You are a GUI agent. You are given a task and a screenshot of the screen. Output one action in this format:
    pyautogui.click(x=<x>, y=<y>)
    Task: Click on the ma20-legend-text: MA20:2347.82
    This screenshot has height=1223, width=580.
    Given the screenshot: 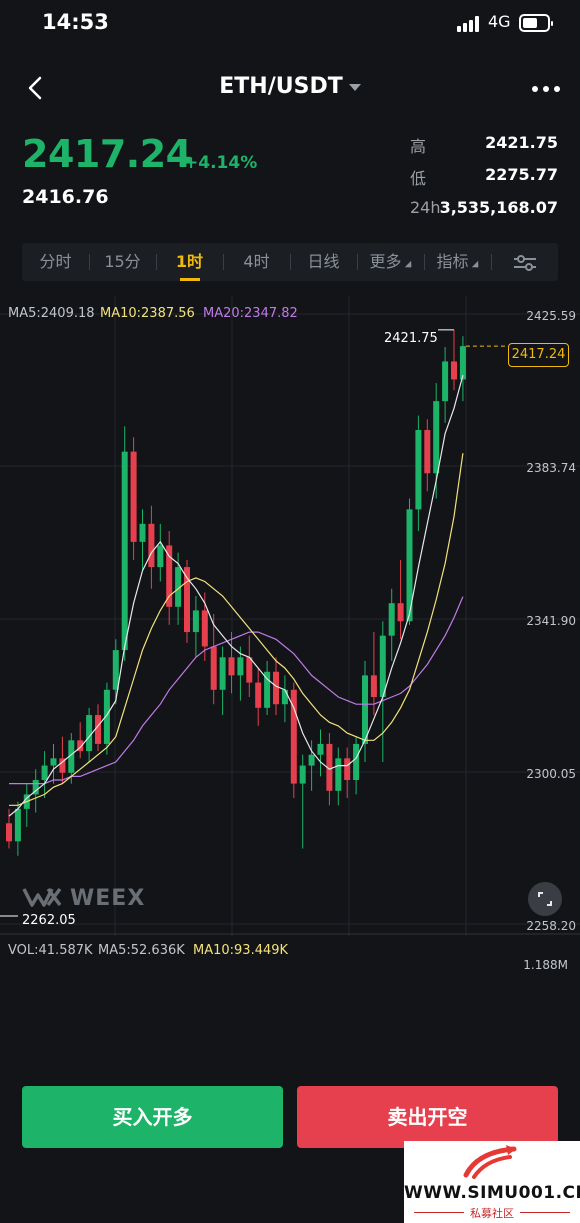 What is the action you would take?
    pyautogui.click(x=250, y=313)
    